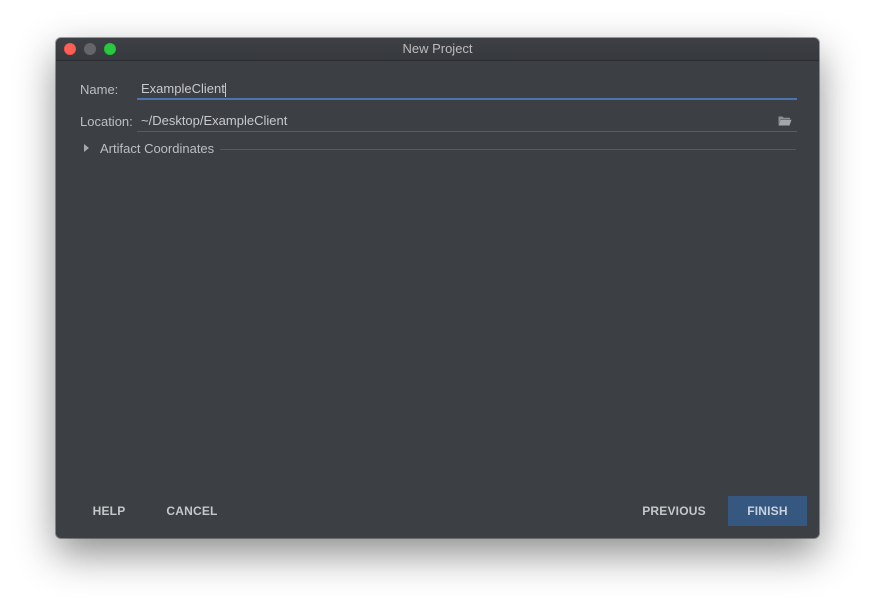 The image size is (875, 613). I want to click on title-bar: New Project, so click(437, 49).